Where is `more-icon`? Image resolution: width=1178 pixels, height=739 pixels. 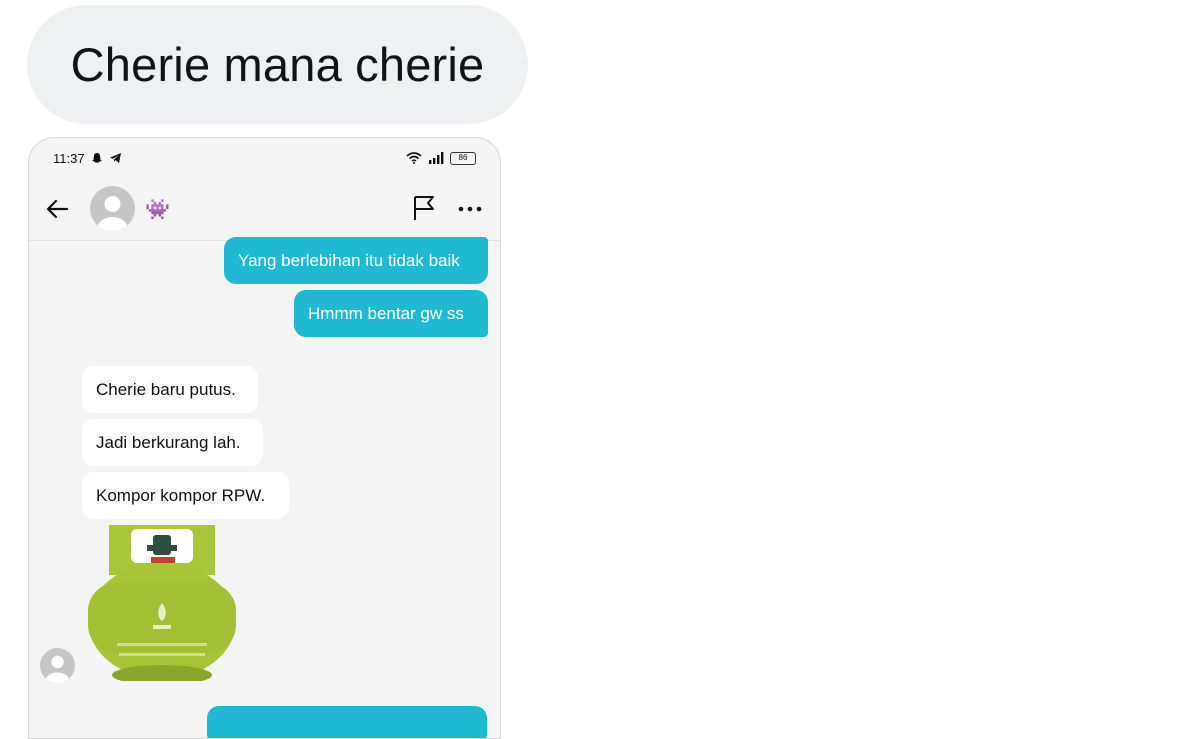
more-icon is located at coordinates (470, 208).